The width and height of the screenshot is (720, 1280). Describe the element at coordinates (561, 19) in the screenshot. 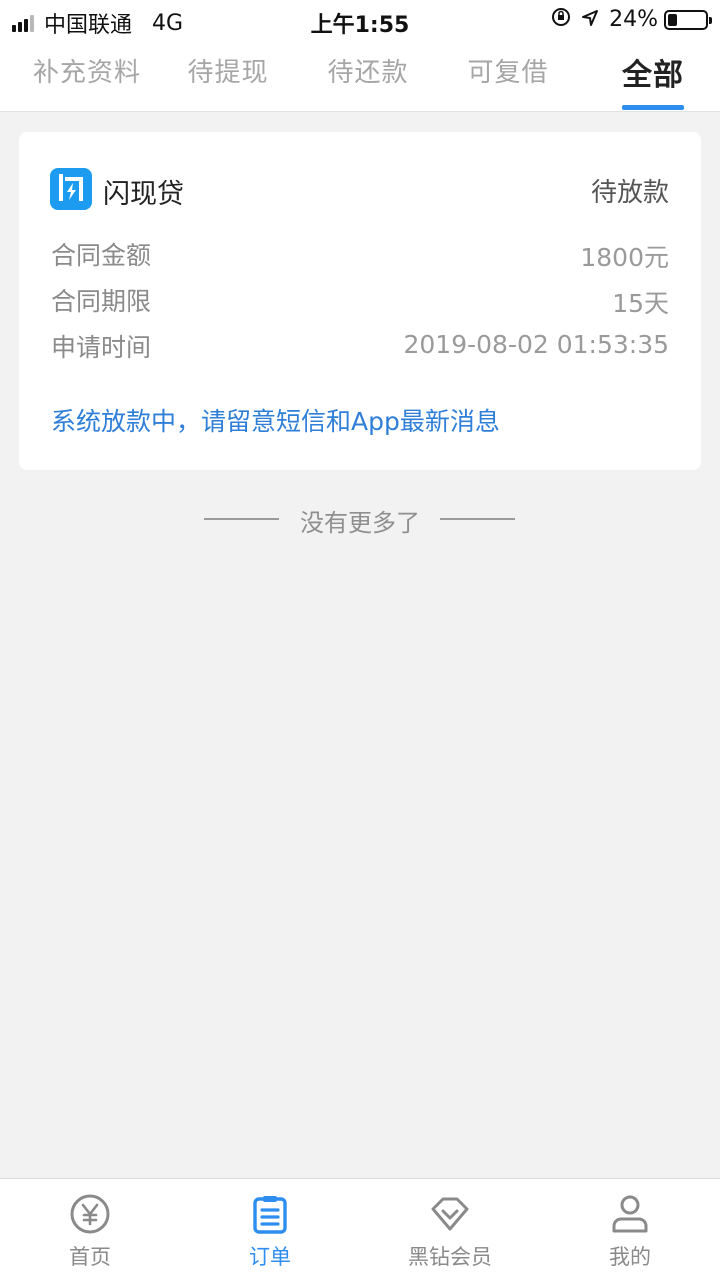

I see `orientation-lock-icon` at that location.